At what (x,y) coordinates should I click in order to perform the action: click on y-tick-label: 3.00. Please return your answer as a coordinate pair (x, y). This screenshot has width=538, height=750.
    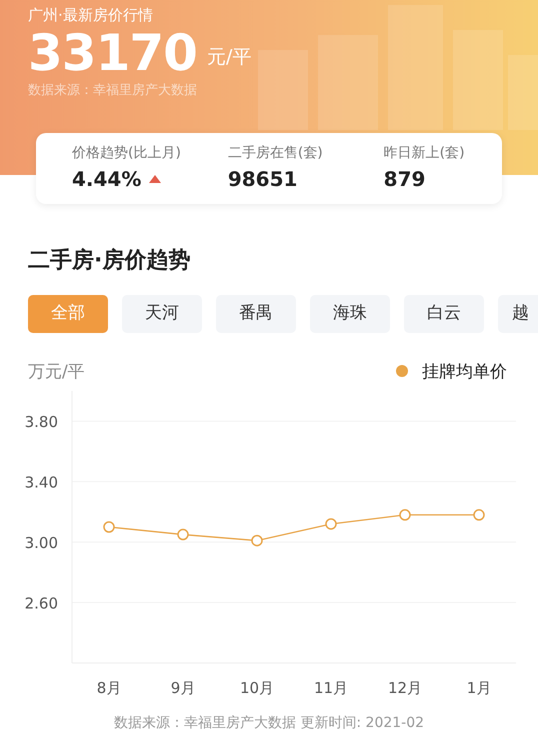
    Looking at the image, I should click on (41, 543).